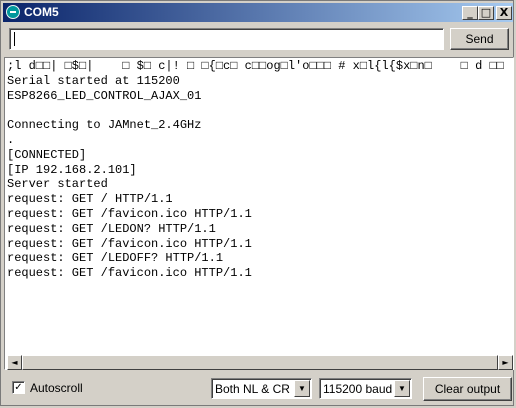 Image resolution: width=516 pixels, height=408 pixels. What do you see at coordinates (226, 39) in the screenshot?
I see `serial-input` at bounding box center [226, 39].